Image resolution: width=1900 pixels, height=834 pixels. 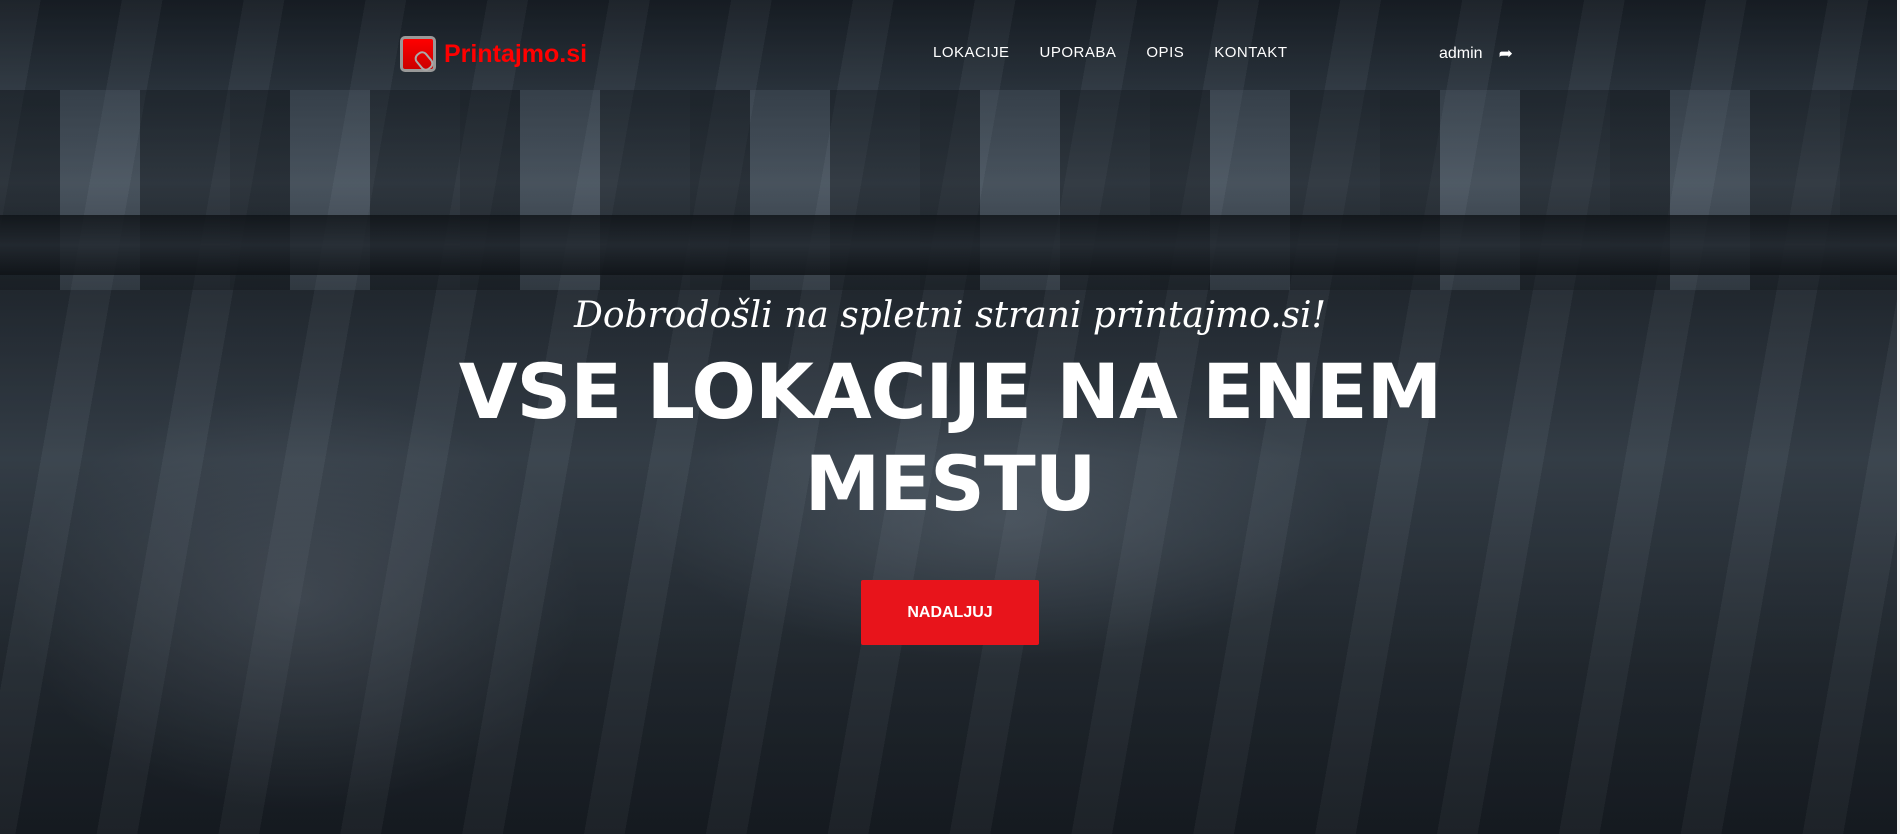 I want to click on nav-uporaba: UPORABA, so click(x=1078, y=52).